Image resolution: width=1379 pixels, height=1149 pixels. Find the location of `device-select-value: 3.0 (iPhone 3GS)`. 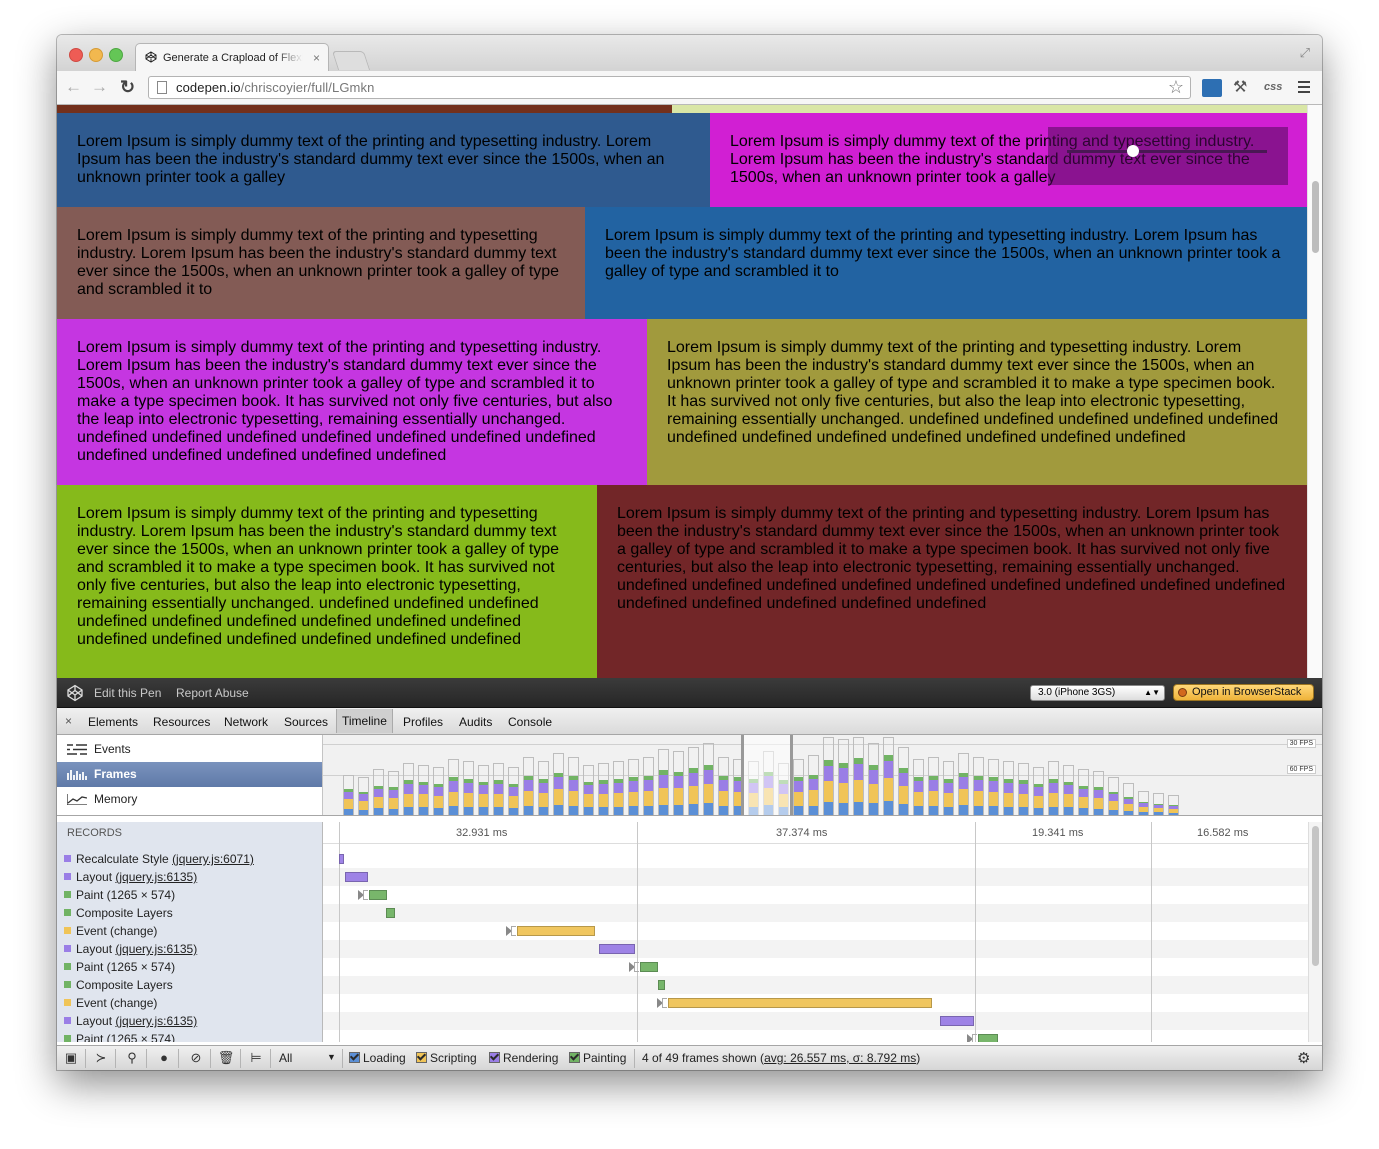

device-select-value: 3.0 (iPhone 3GS) is located at coordinates (1077, 692).